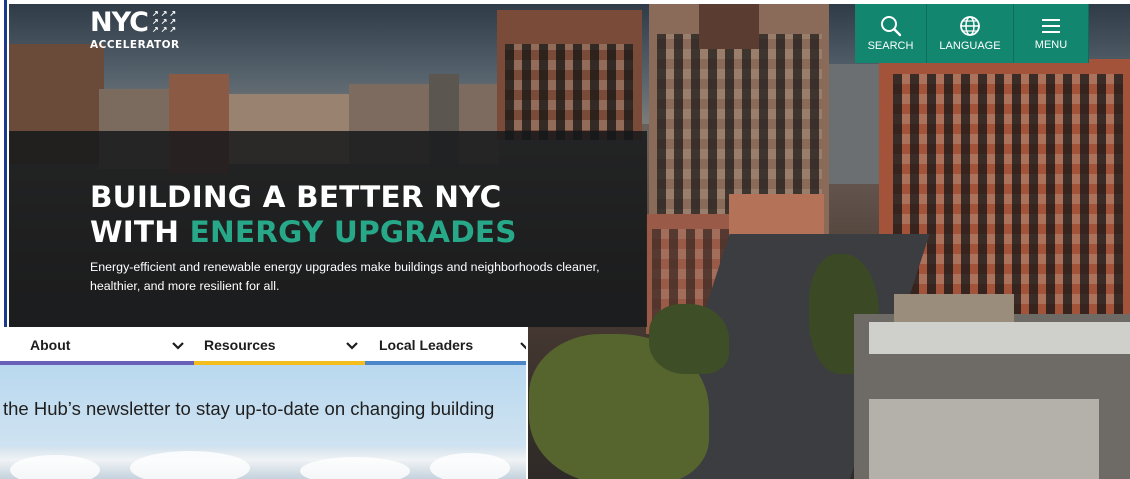  I want to click on globe-icon, so click(970, 26).